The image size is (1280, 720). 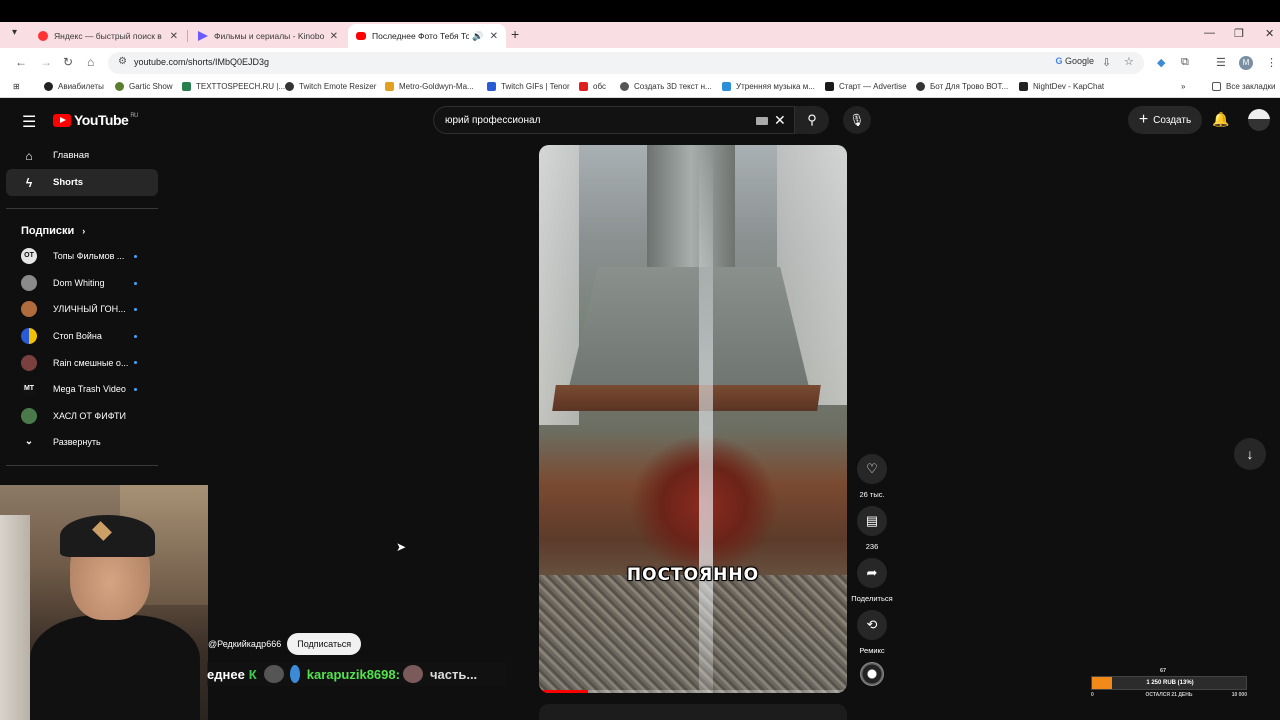 What do you see at coordinates (82, 182) in the screenshot?
I see `sidebar-item-shorts: ϟ Shorts` at bounding box center [82, 182].